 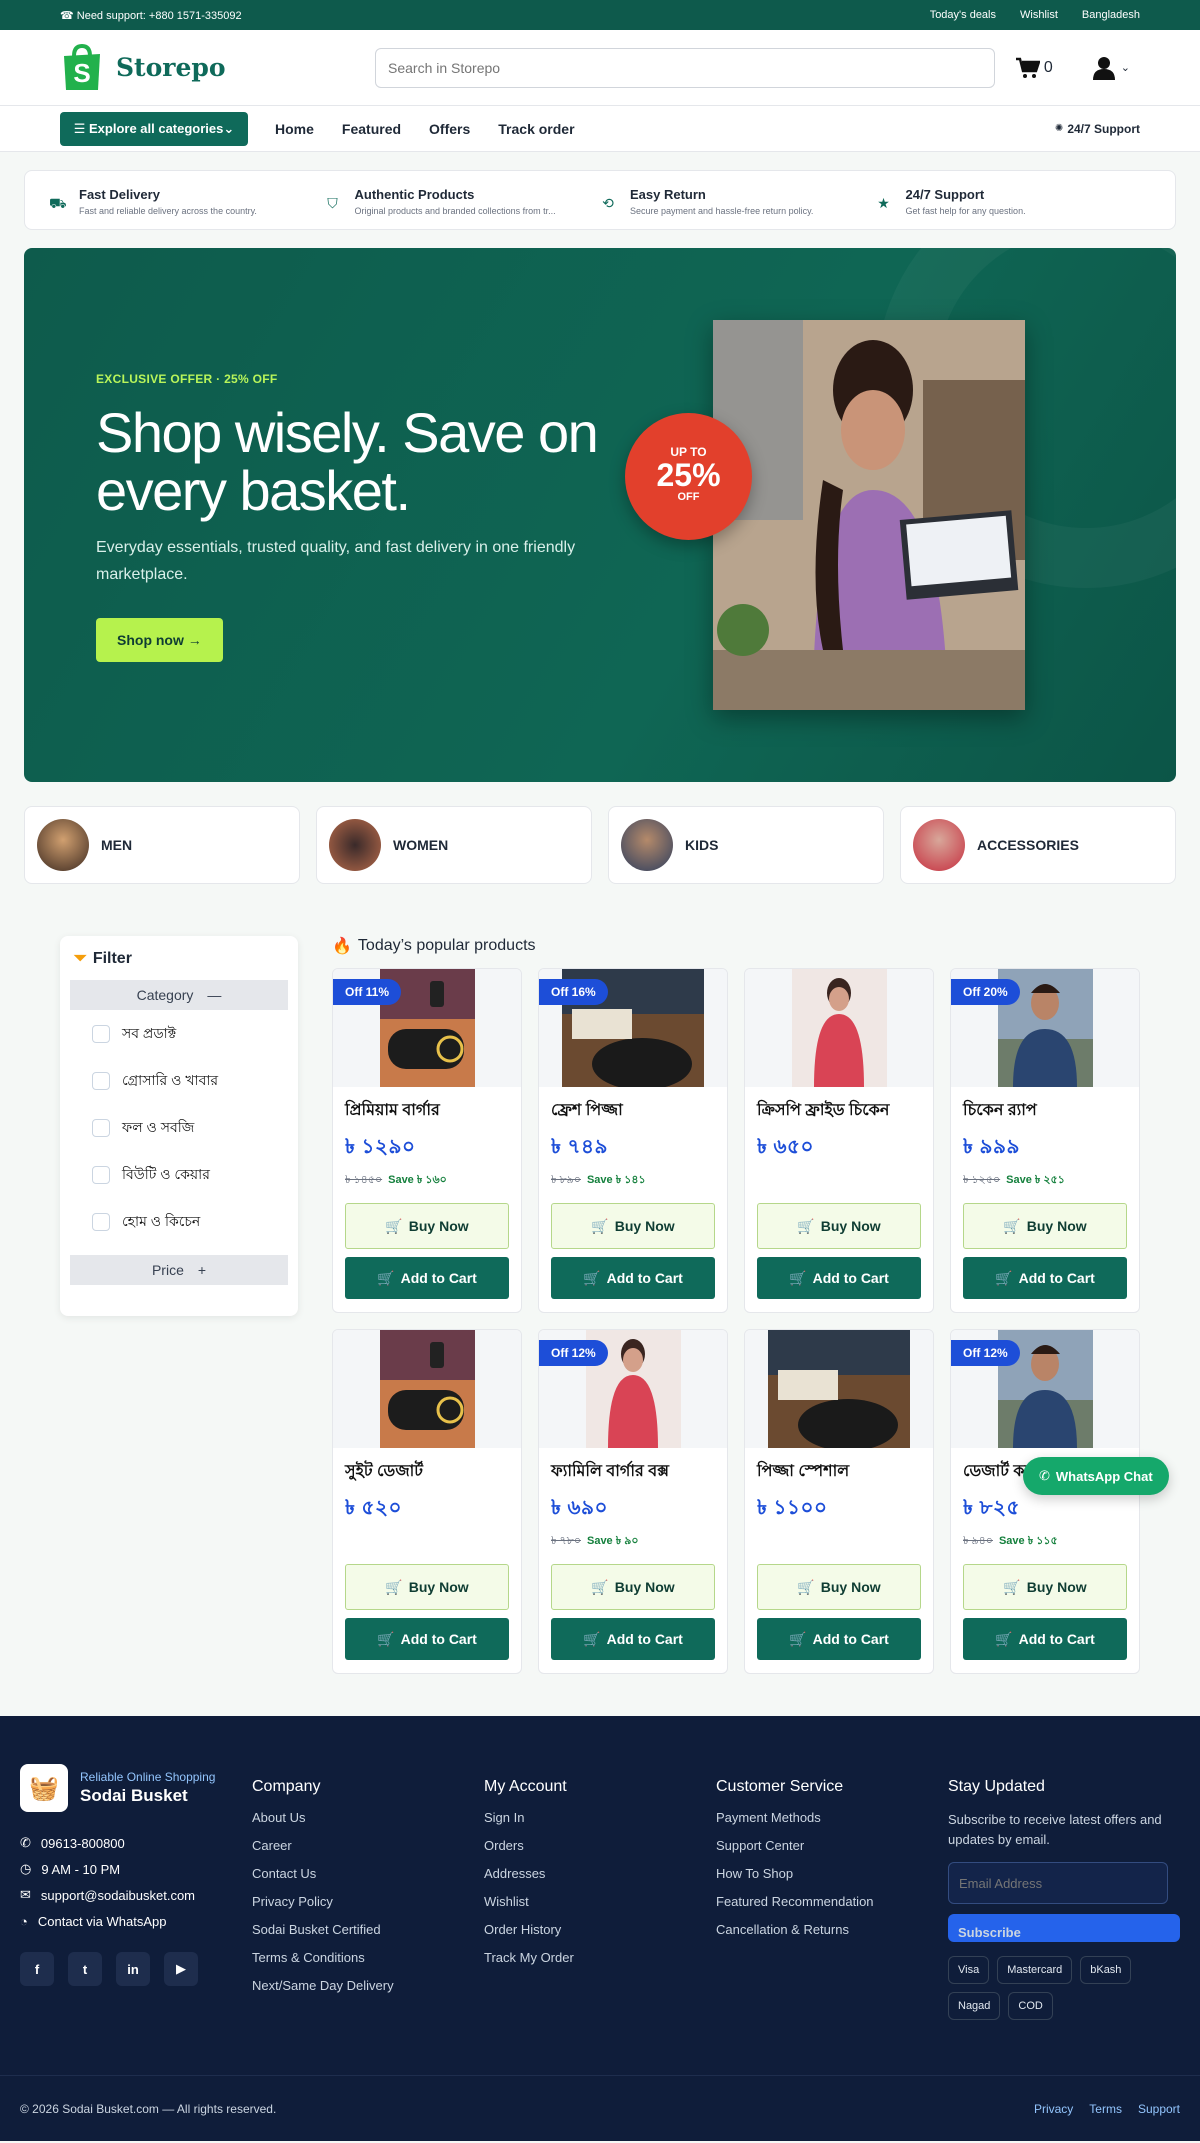 I want to click on category-section-toggle: Category —, so click(x=179, y=995).